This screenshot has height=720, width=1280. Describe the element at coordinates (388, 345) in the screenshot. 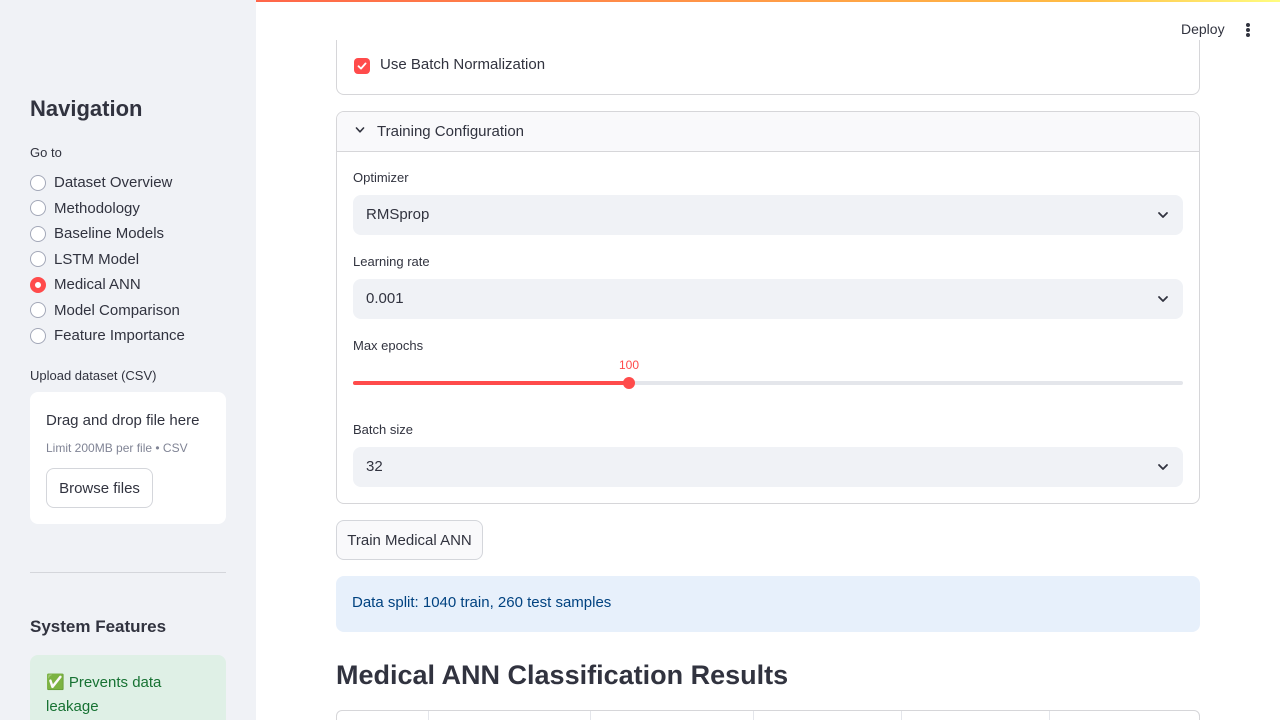

I see `max-epochs-label: Max epochs` at that location.